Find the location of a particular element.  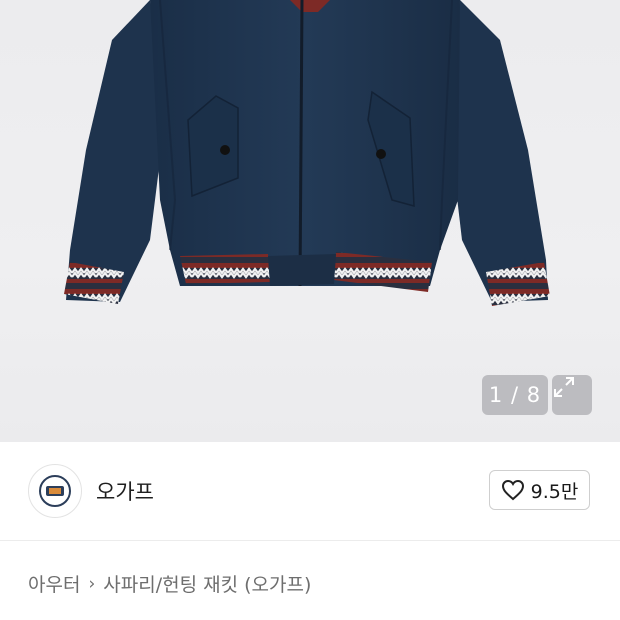

image-counter: 1 / 8 is located at coordinates (515, 395).